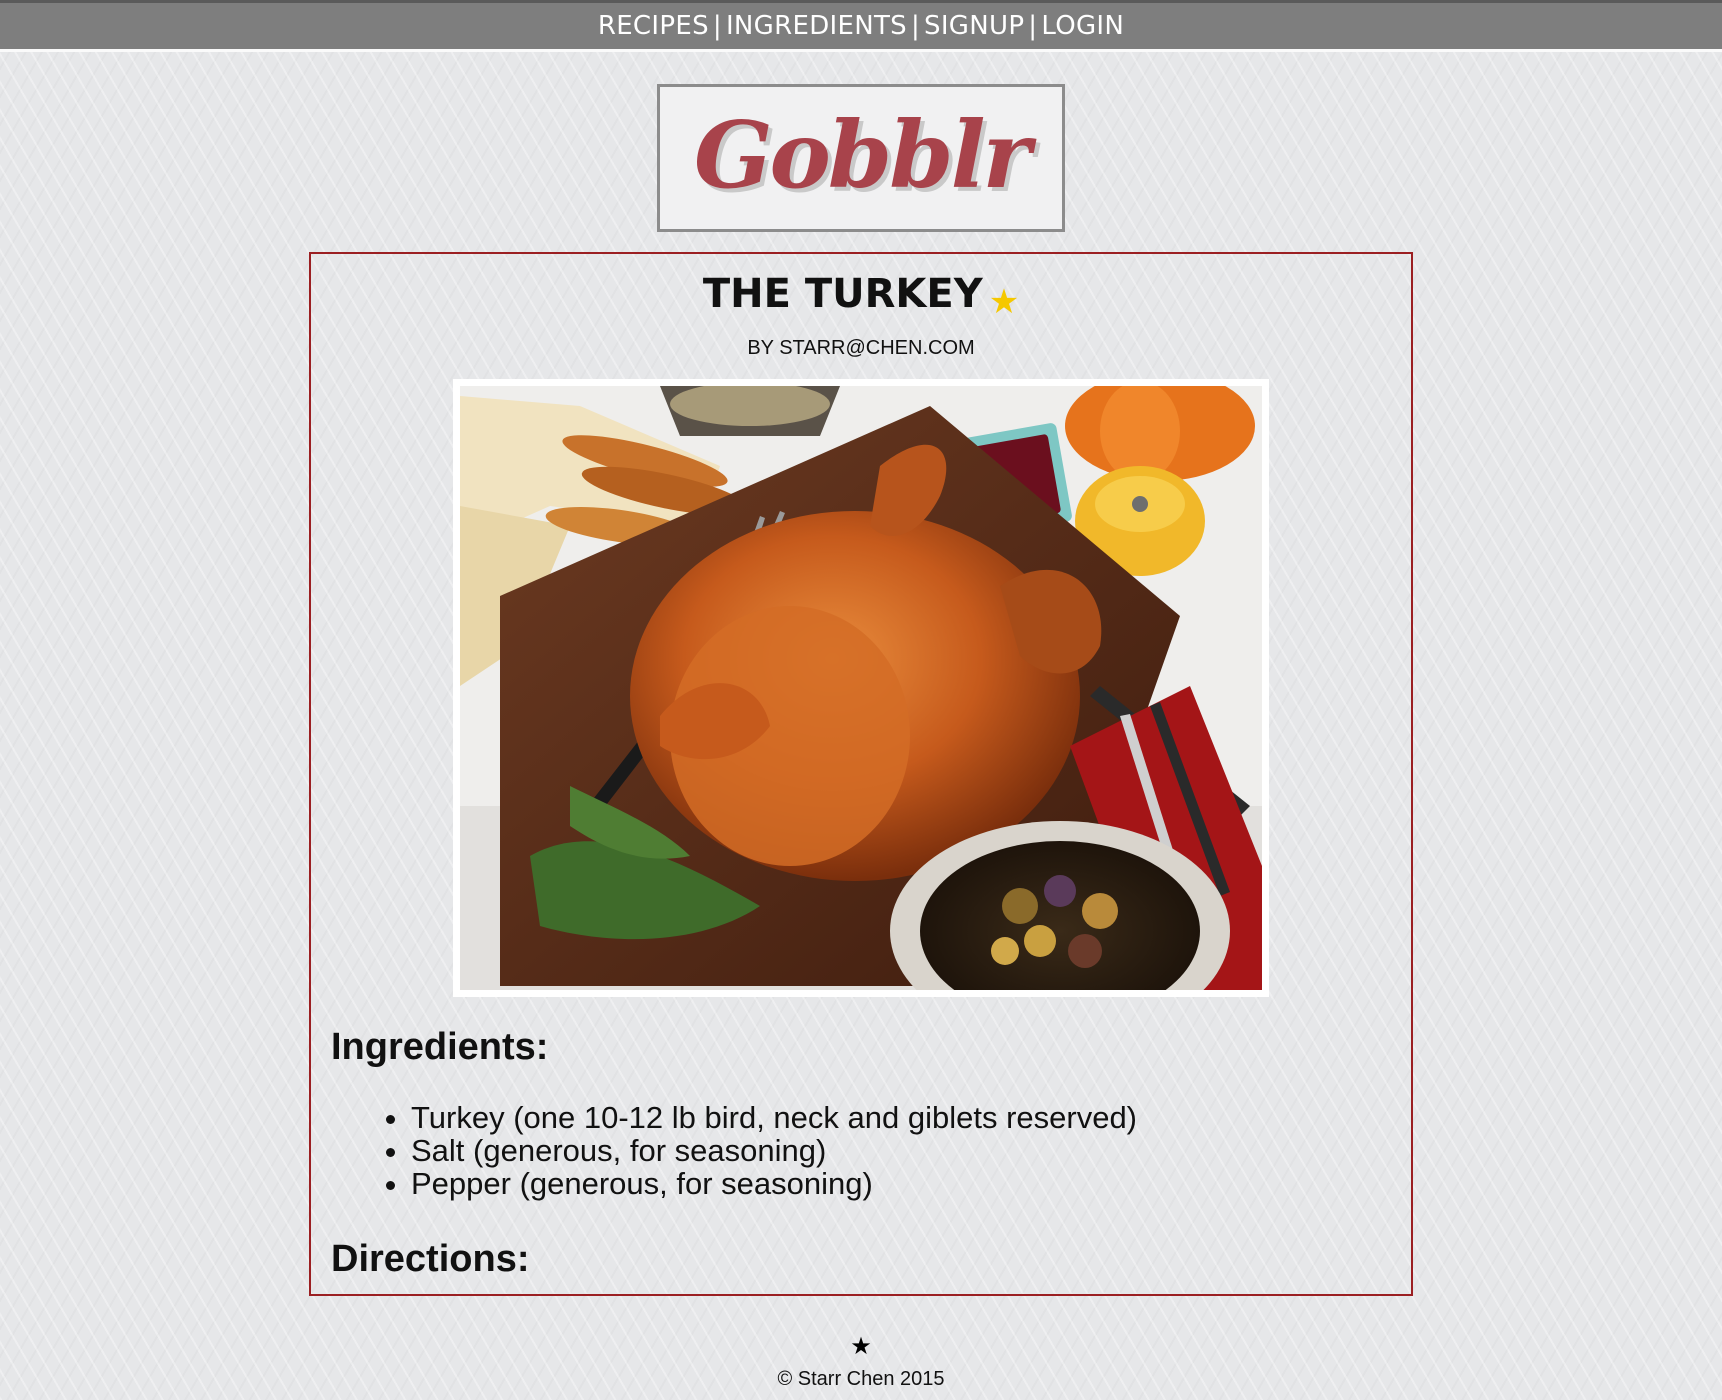  What do you see at coordinates (862, 155) in the screenshot?
I see `logo-text: Gobblr` at bounding box center [862, 155].